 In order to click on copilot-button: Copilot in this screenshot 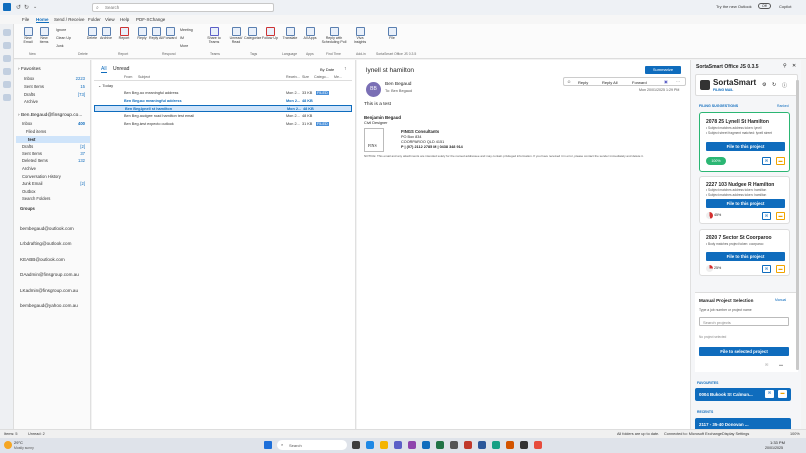, I will do `click(785, 6)`.